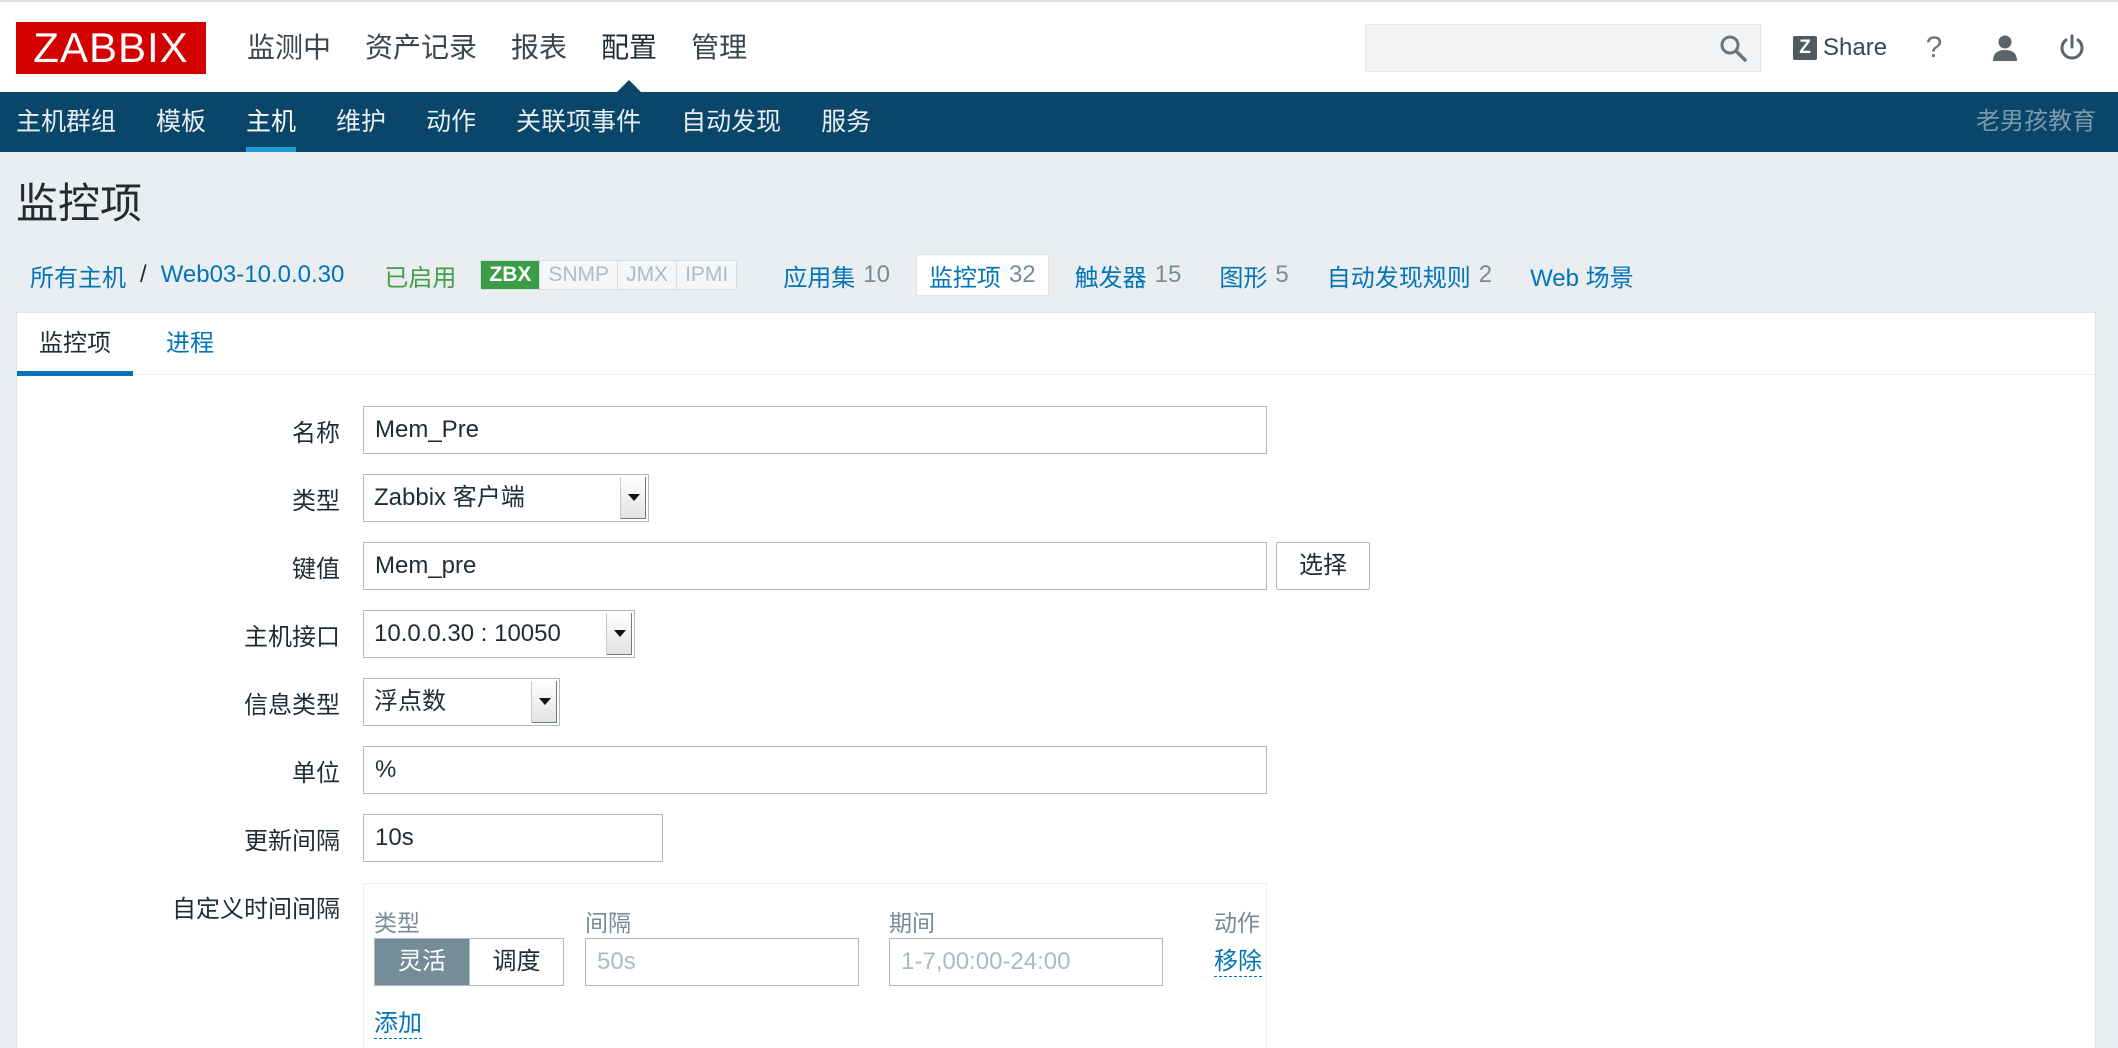 Image resolution: width=2118 pixels, height=1048 pixels. Describe the element at coordinates (1168, 274) in the screenshot. I see `link-triggers-count: 15` at that location.